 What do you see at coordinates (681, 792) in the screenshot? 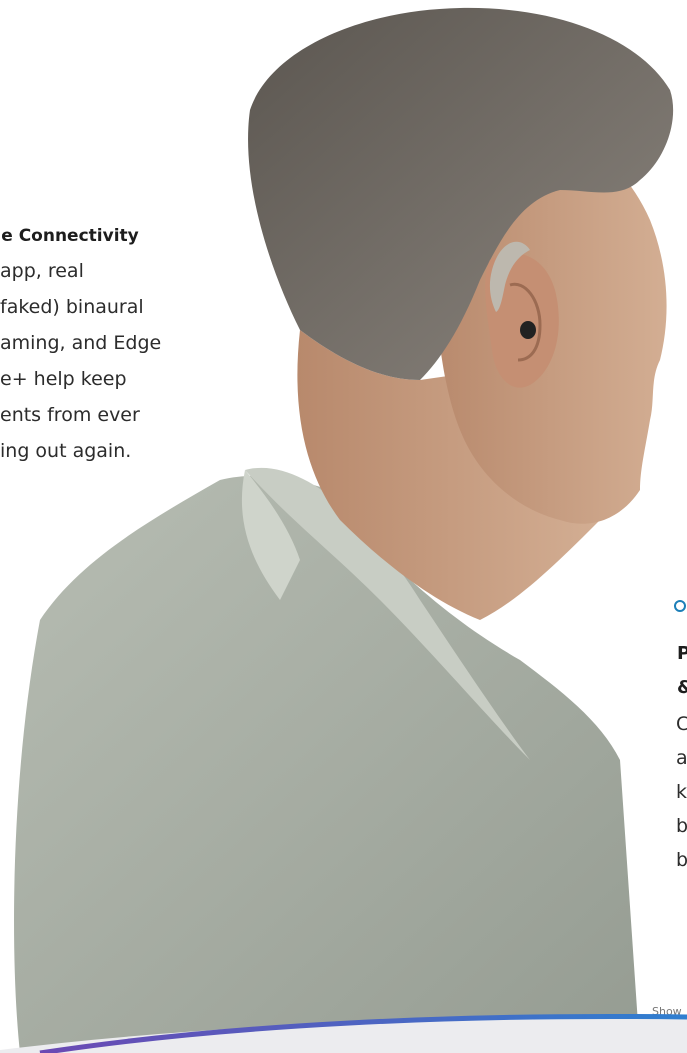
I see `feature-right-line-3: k` at bounding box center [681, 792].